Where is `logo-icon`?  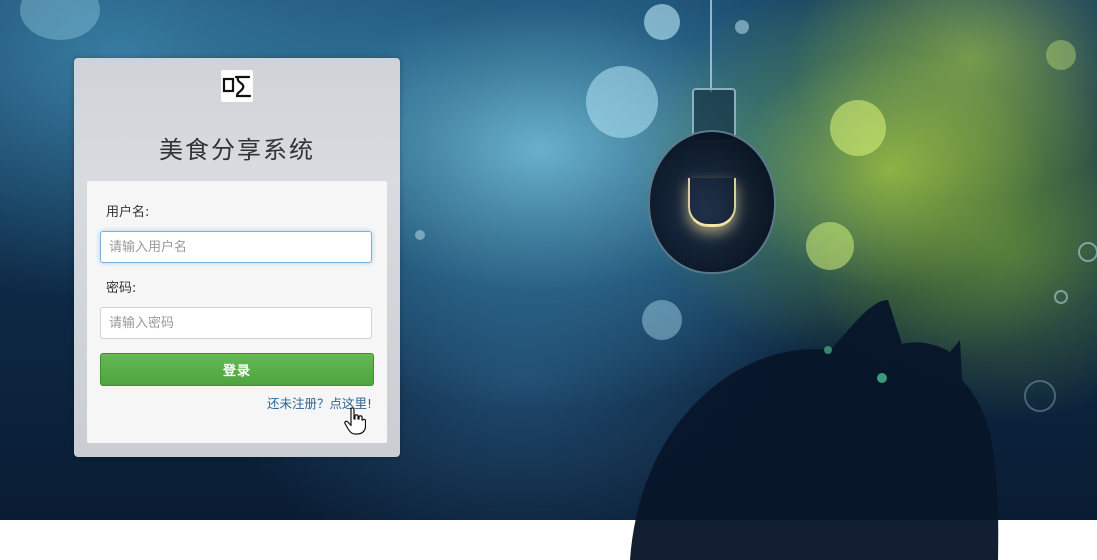 logo-icon is located at coordinates (237, 86).